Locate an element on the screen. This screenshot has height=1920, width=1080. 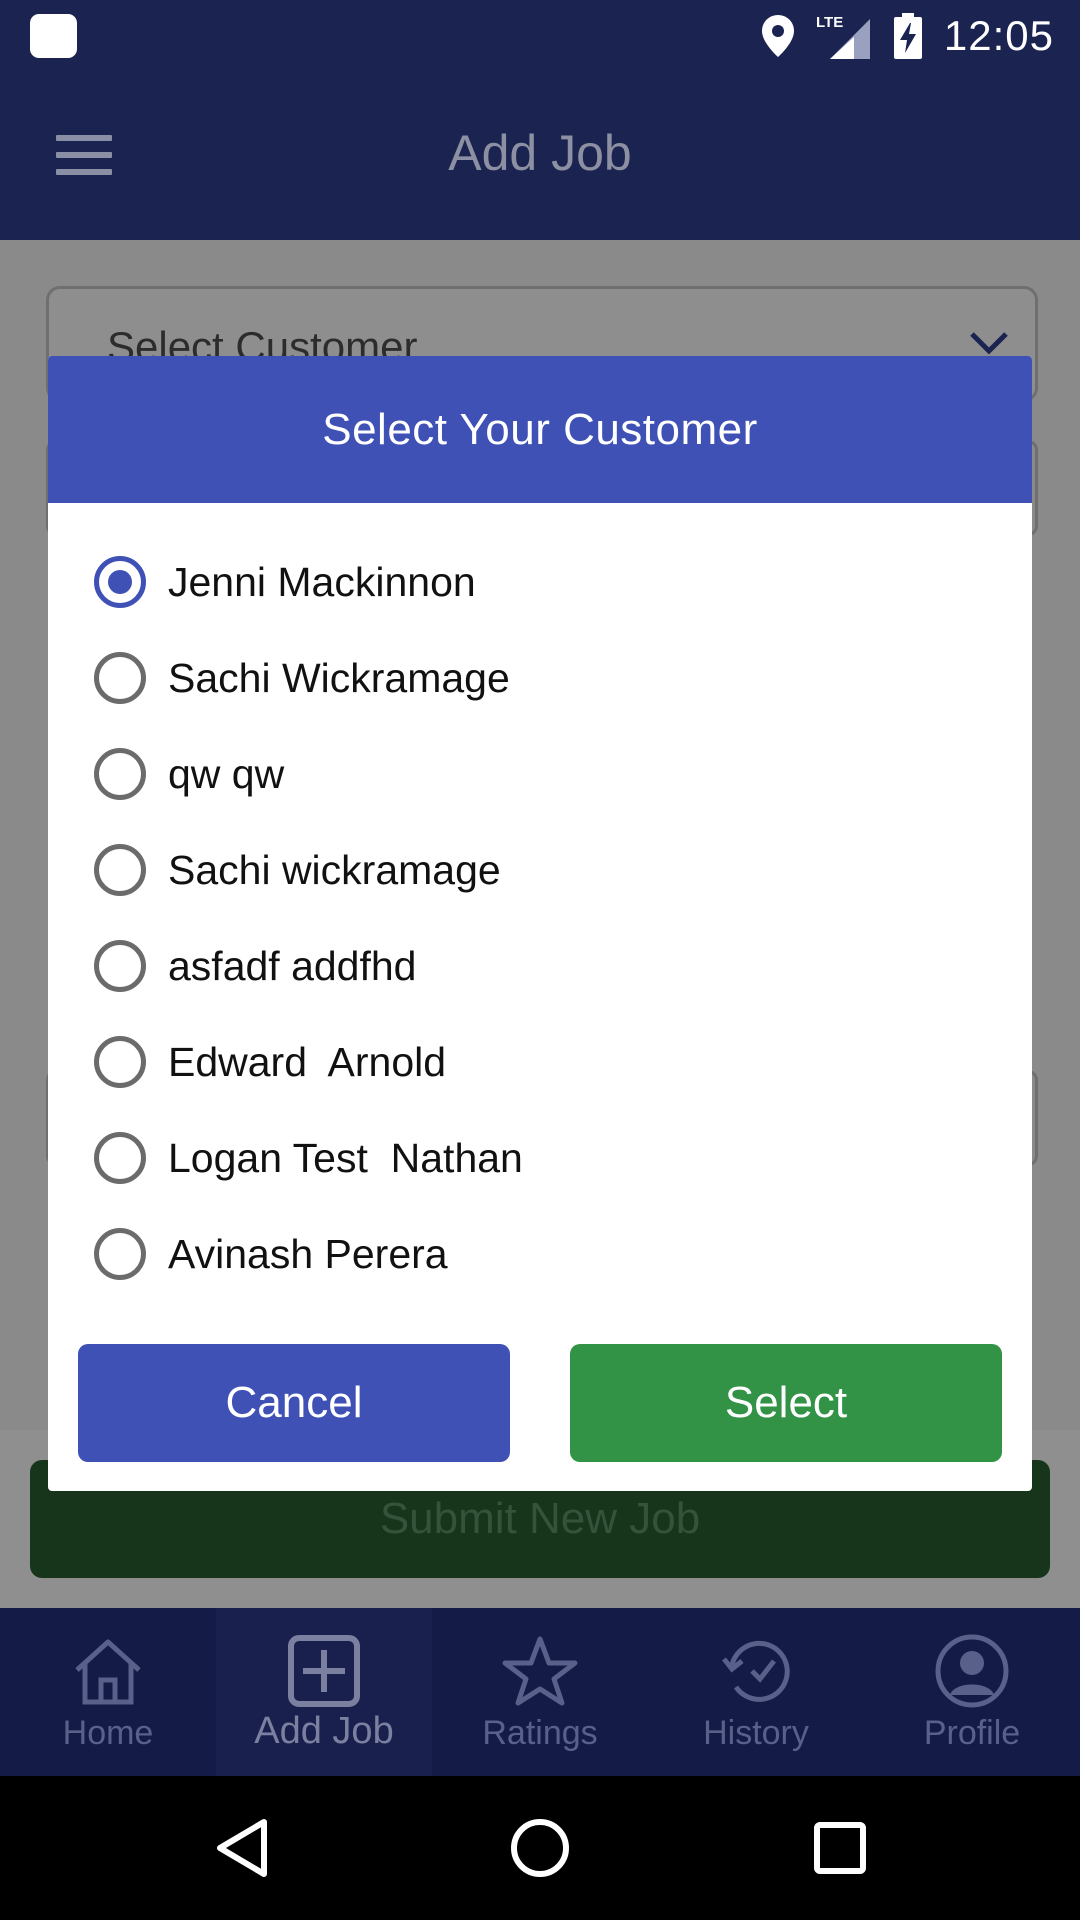
customer-option: qw qw is located at coordinates (189, 774).